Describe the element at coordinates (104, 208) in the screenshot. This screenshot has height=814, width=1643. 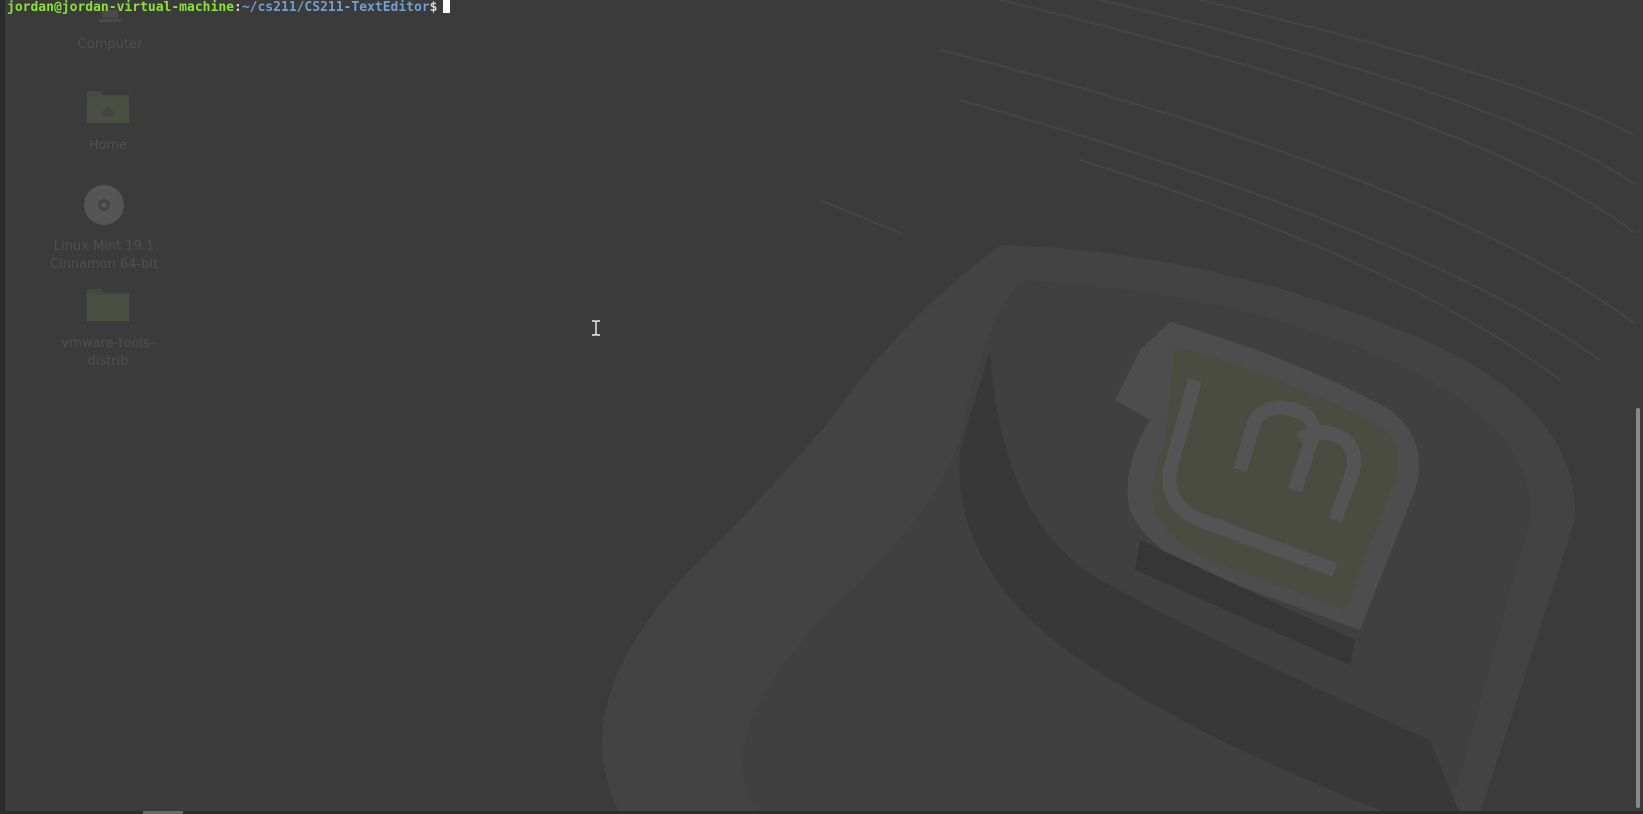
I see `disc-icon` at that location.